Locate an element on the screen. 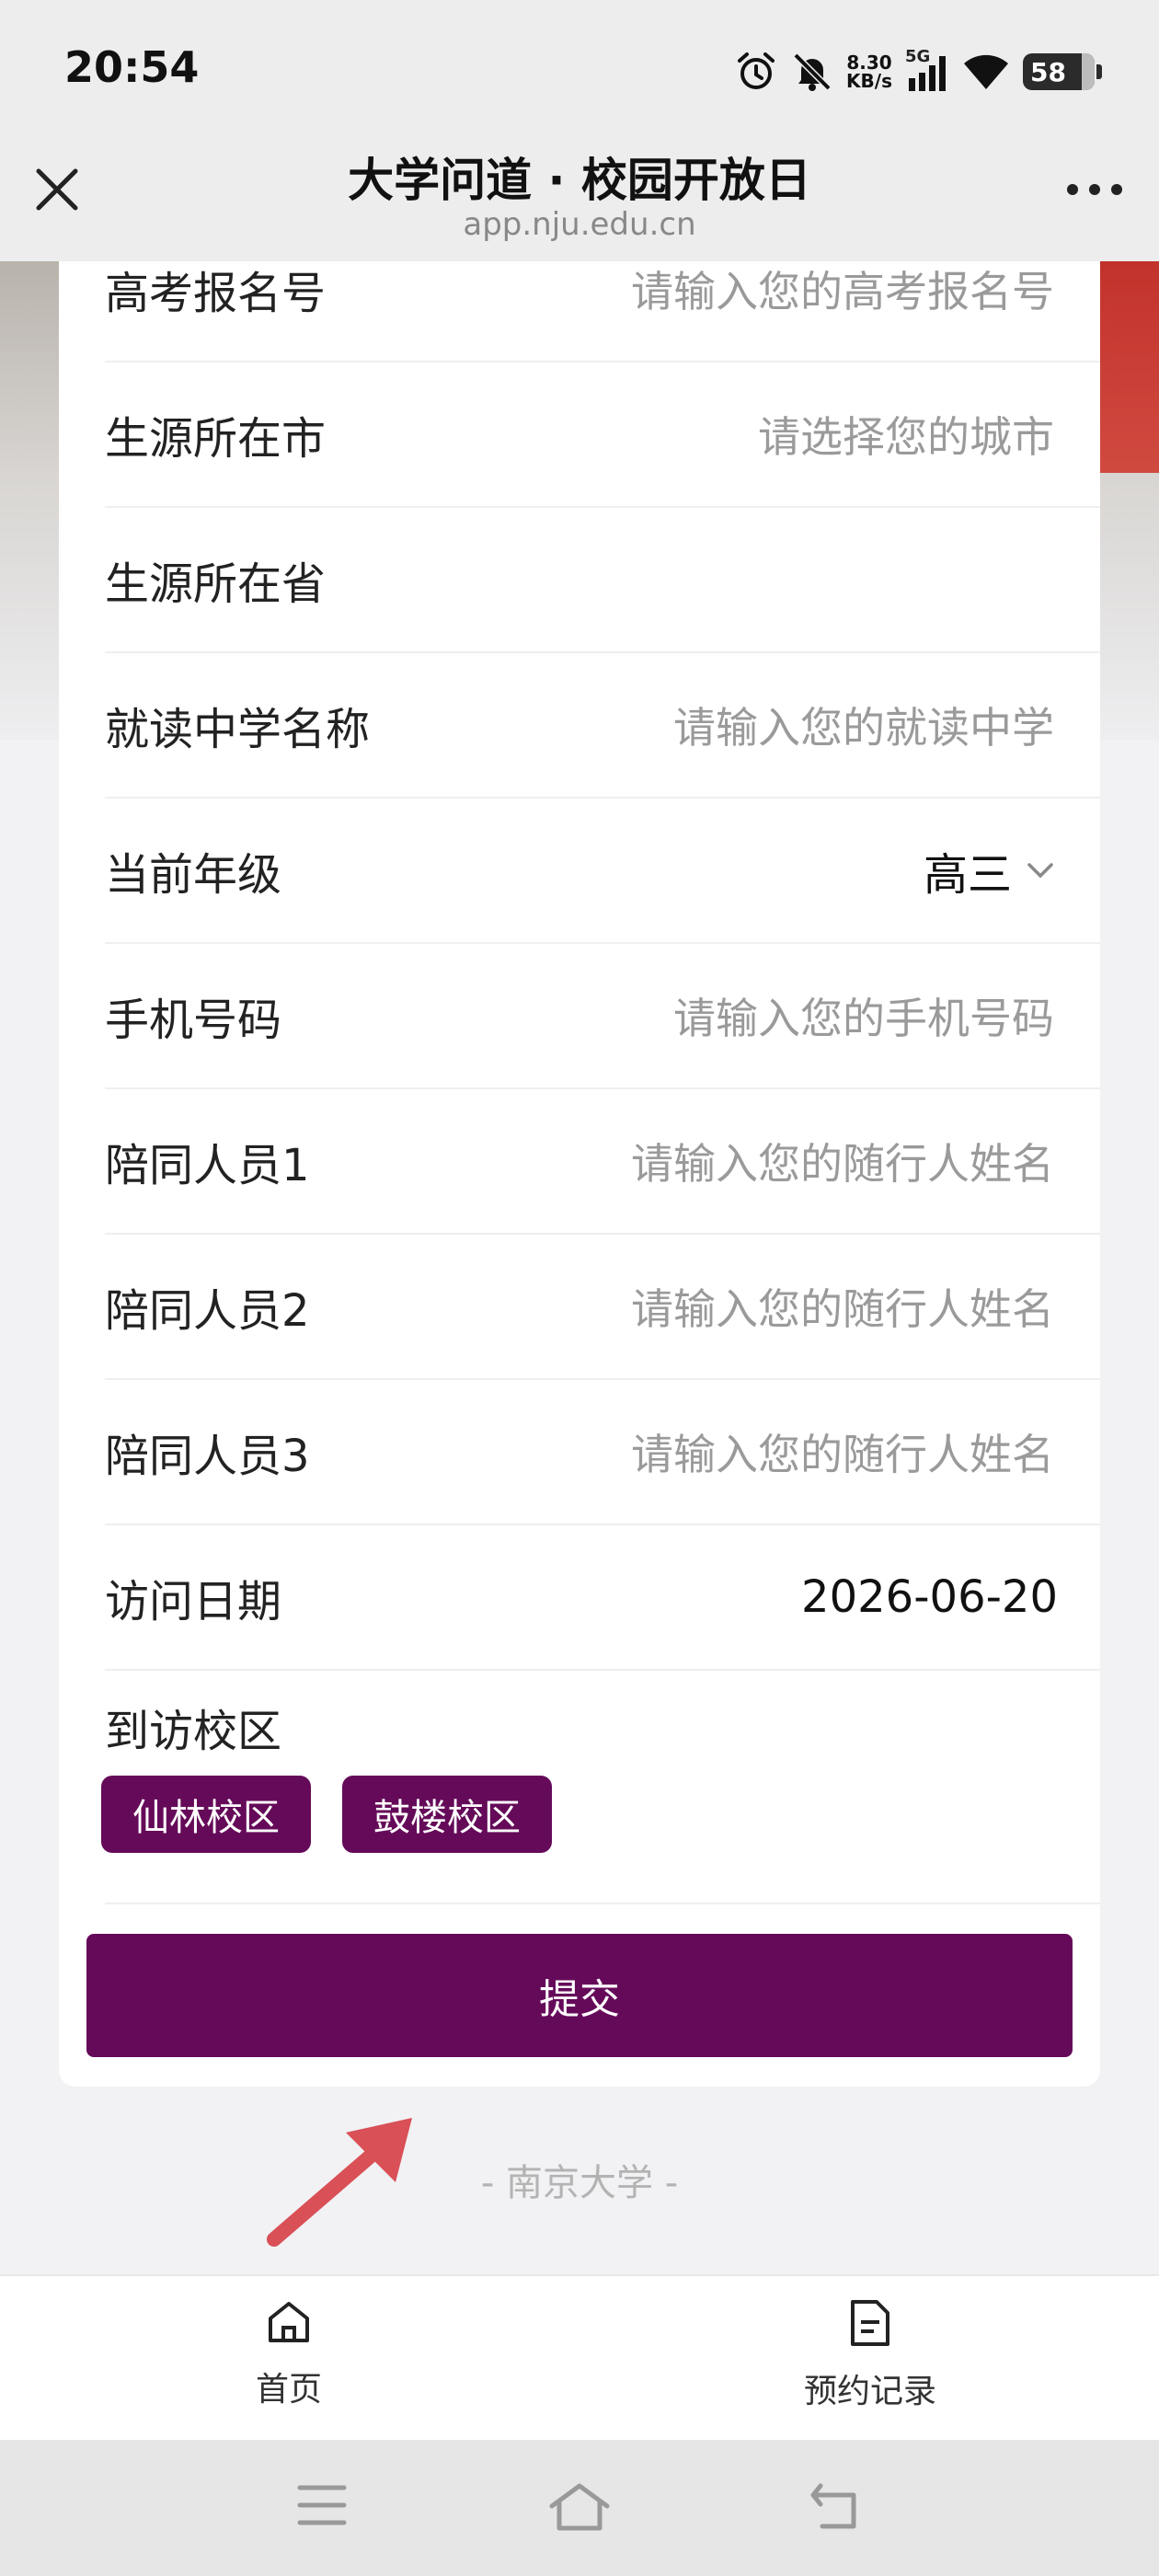 This screenshot has width=1159, height=2576. status-icons: 8.30 KB/s 5G 58 is located at coordinates (918, 72).